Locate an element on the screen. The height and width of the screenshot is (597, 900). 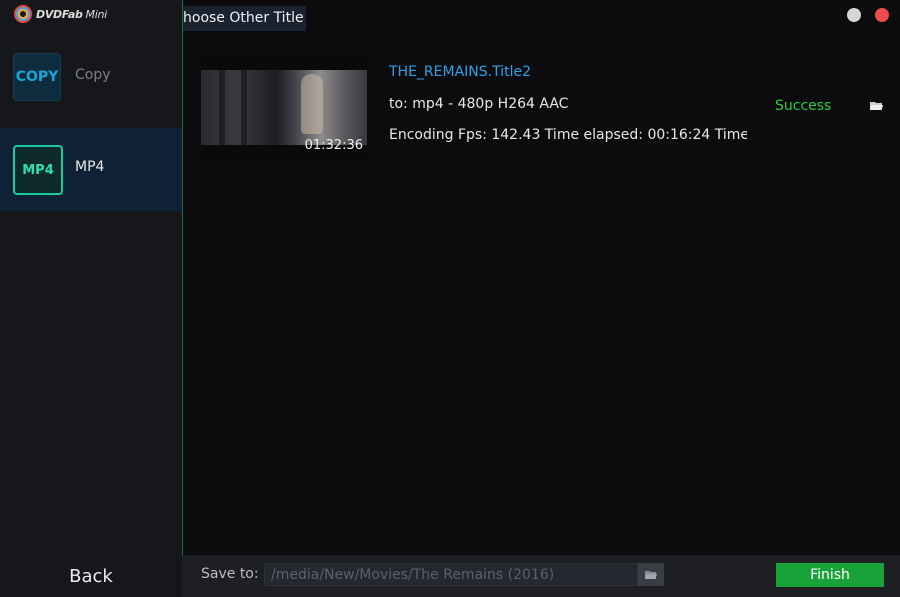
video-thumbnail: 01:32:36 is located at coordinates (284, 107).